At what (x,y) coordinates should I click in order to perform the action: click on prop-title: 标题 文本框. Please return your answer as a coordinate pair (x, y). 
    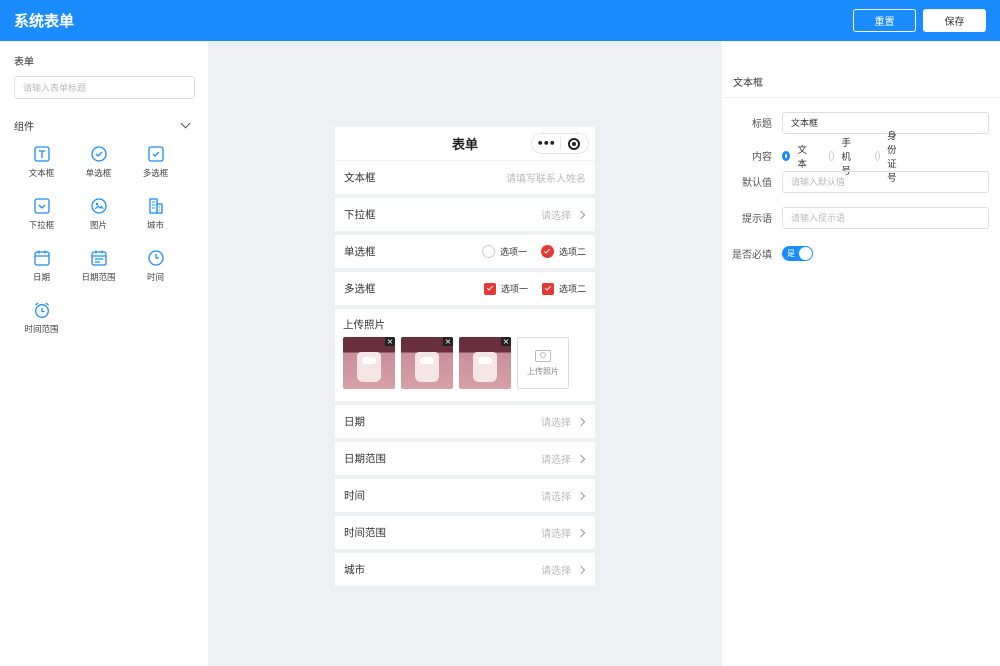
    Looking at the image, I should click on (855, 122).